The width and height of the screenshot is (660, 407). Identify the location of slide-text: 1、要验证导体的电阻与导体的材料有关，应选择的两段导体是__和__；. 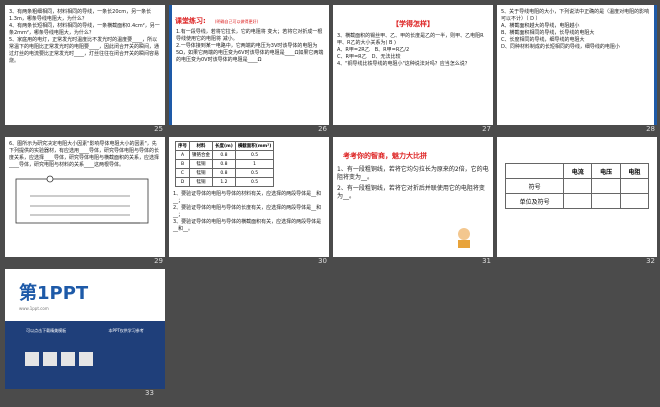
(247, 197).